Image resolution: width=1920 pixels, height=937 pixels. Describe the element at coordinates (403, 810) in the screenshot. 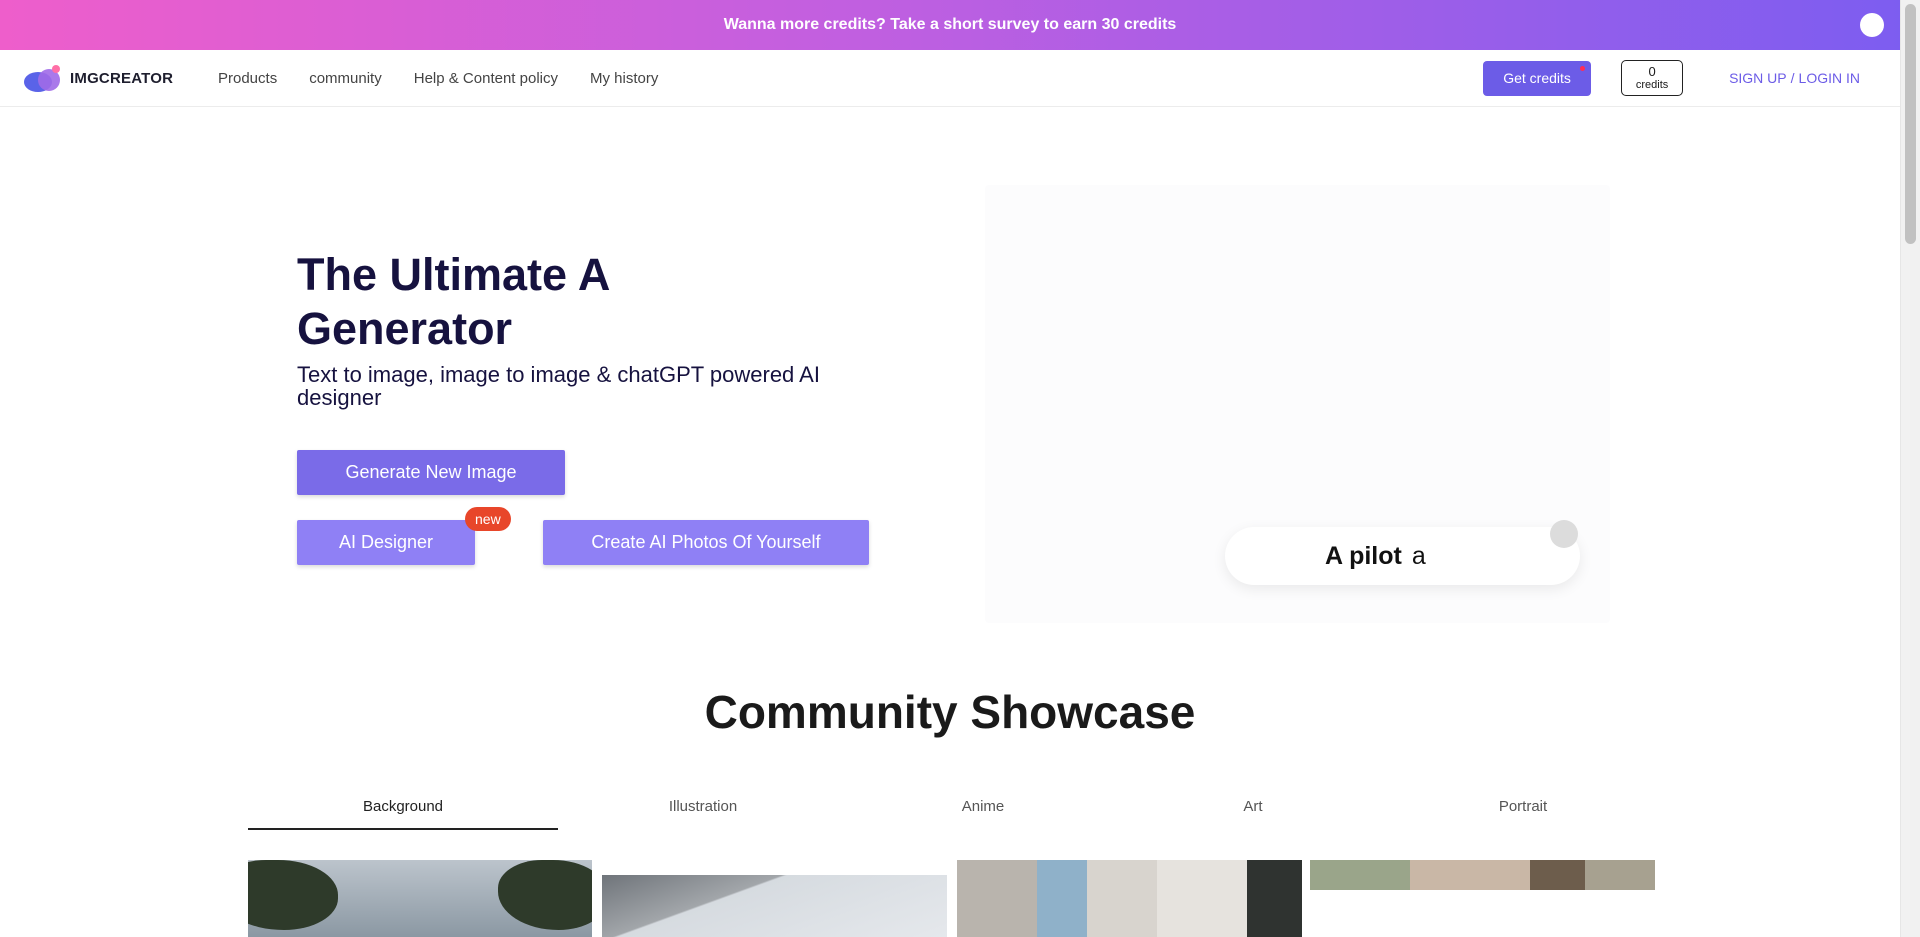

I see `tab-background: Background` at that location.